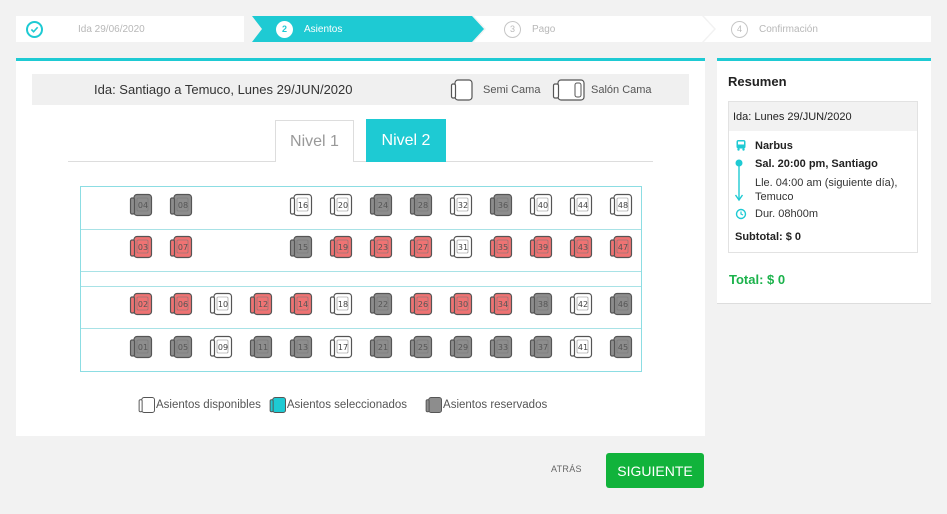  Describe the element at coordinates (338, 405) in the screenshot. I see `legend-selected: Asientos seleccionados` at that location.